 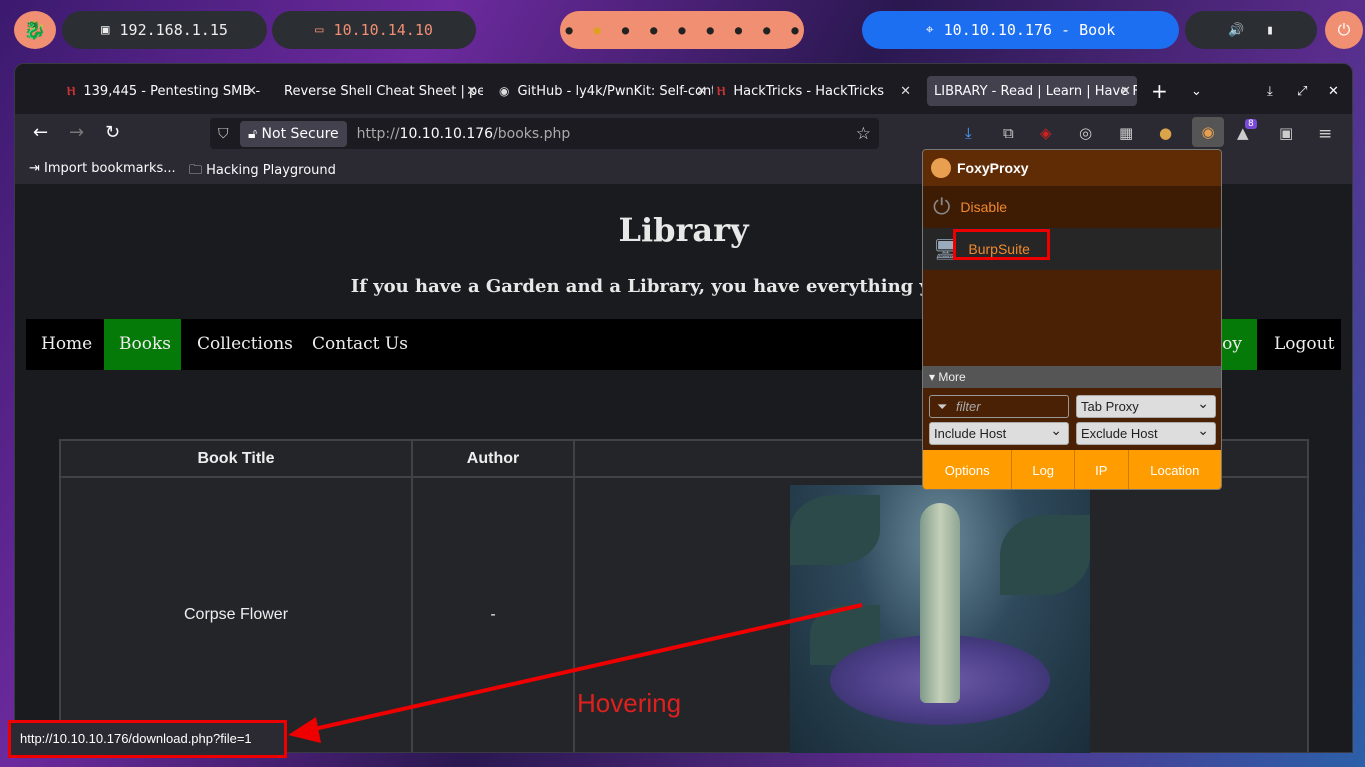 I want to click on folder-label: Hacking Playground, so click(x=271, y=170).